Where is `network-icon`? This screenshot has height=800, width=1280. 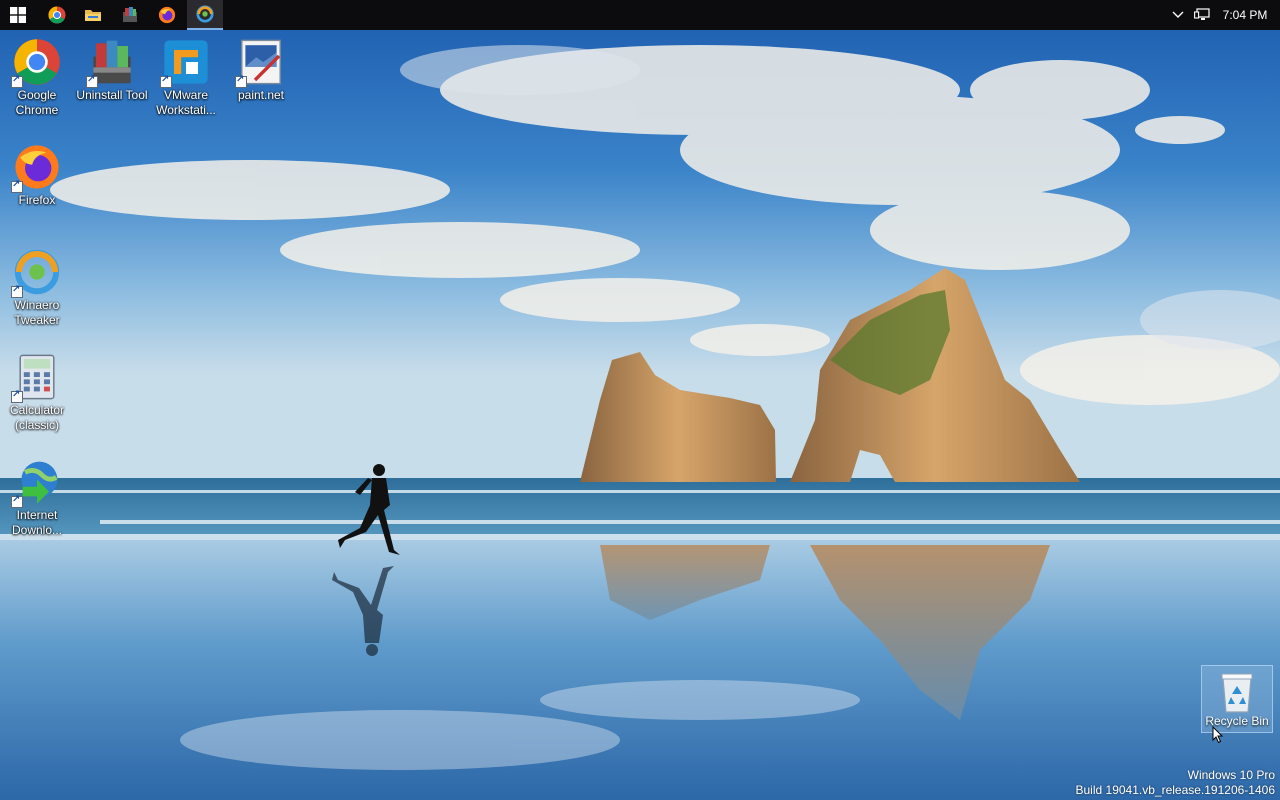
network-icon is located at coordinates (1202, 14).